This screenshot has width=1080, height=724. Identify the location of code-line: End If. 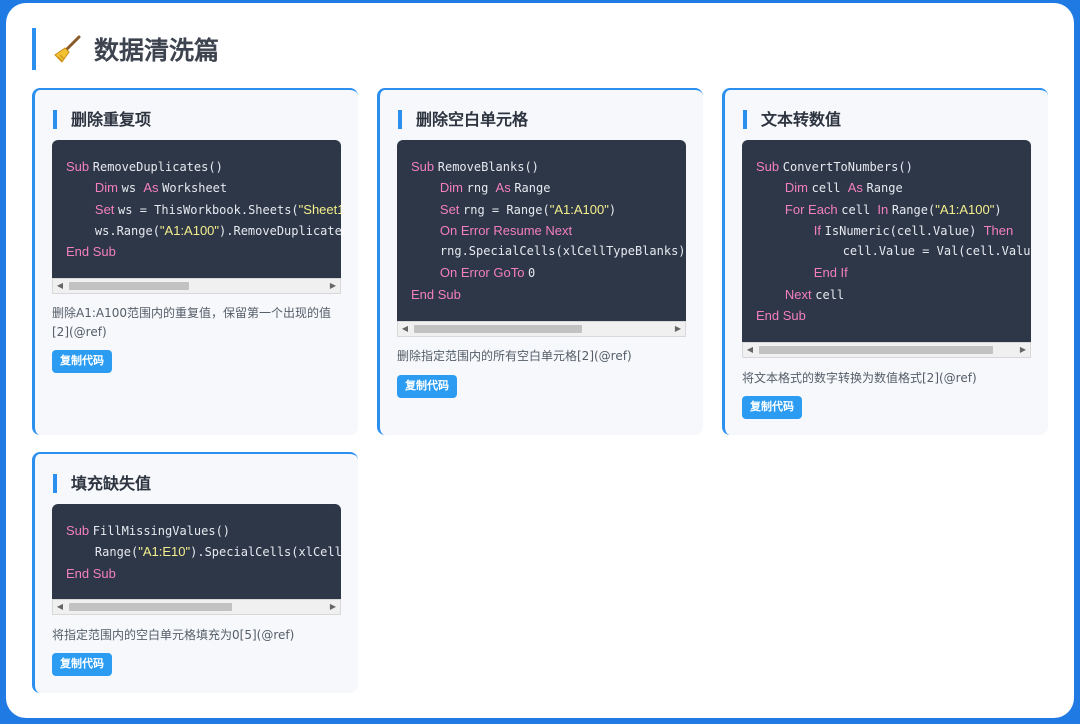
(893, 272).